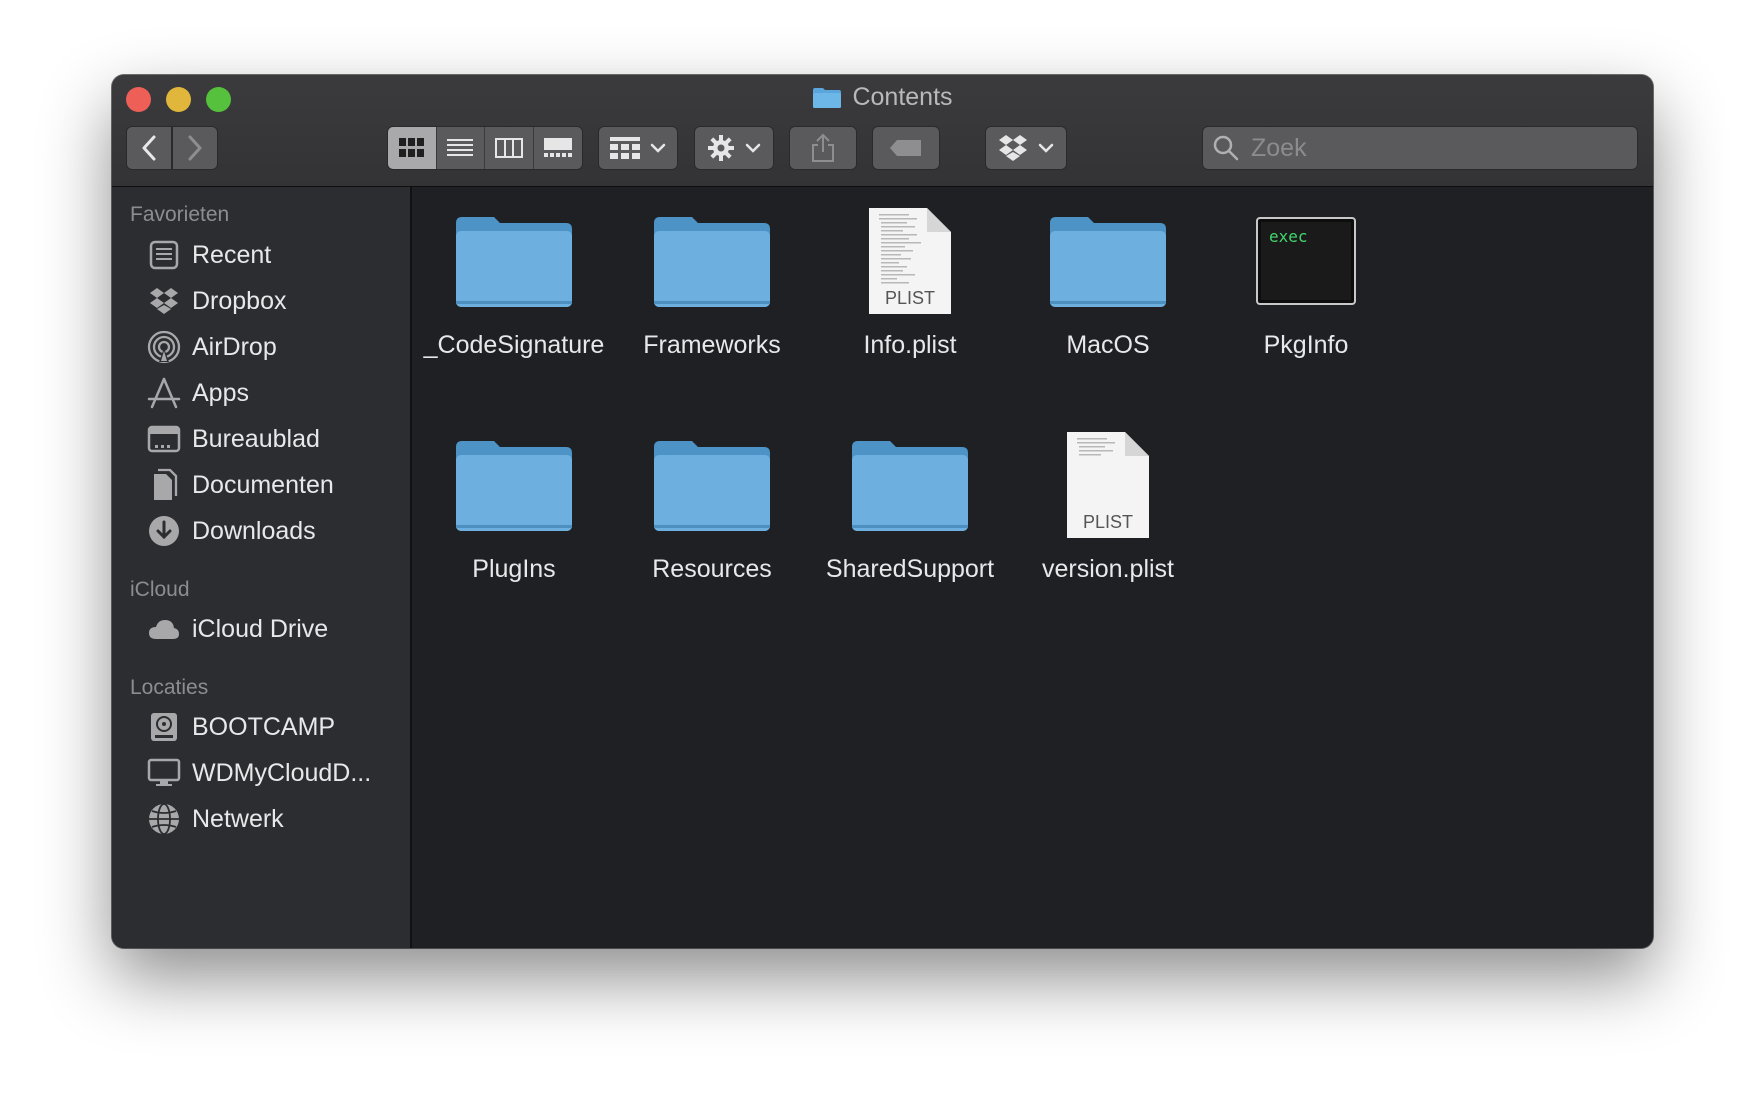 The image size is (1764, 1096). I want to click on file-name: PkgInfo, so click(1306, 345).